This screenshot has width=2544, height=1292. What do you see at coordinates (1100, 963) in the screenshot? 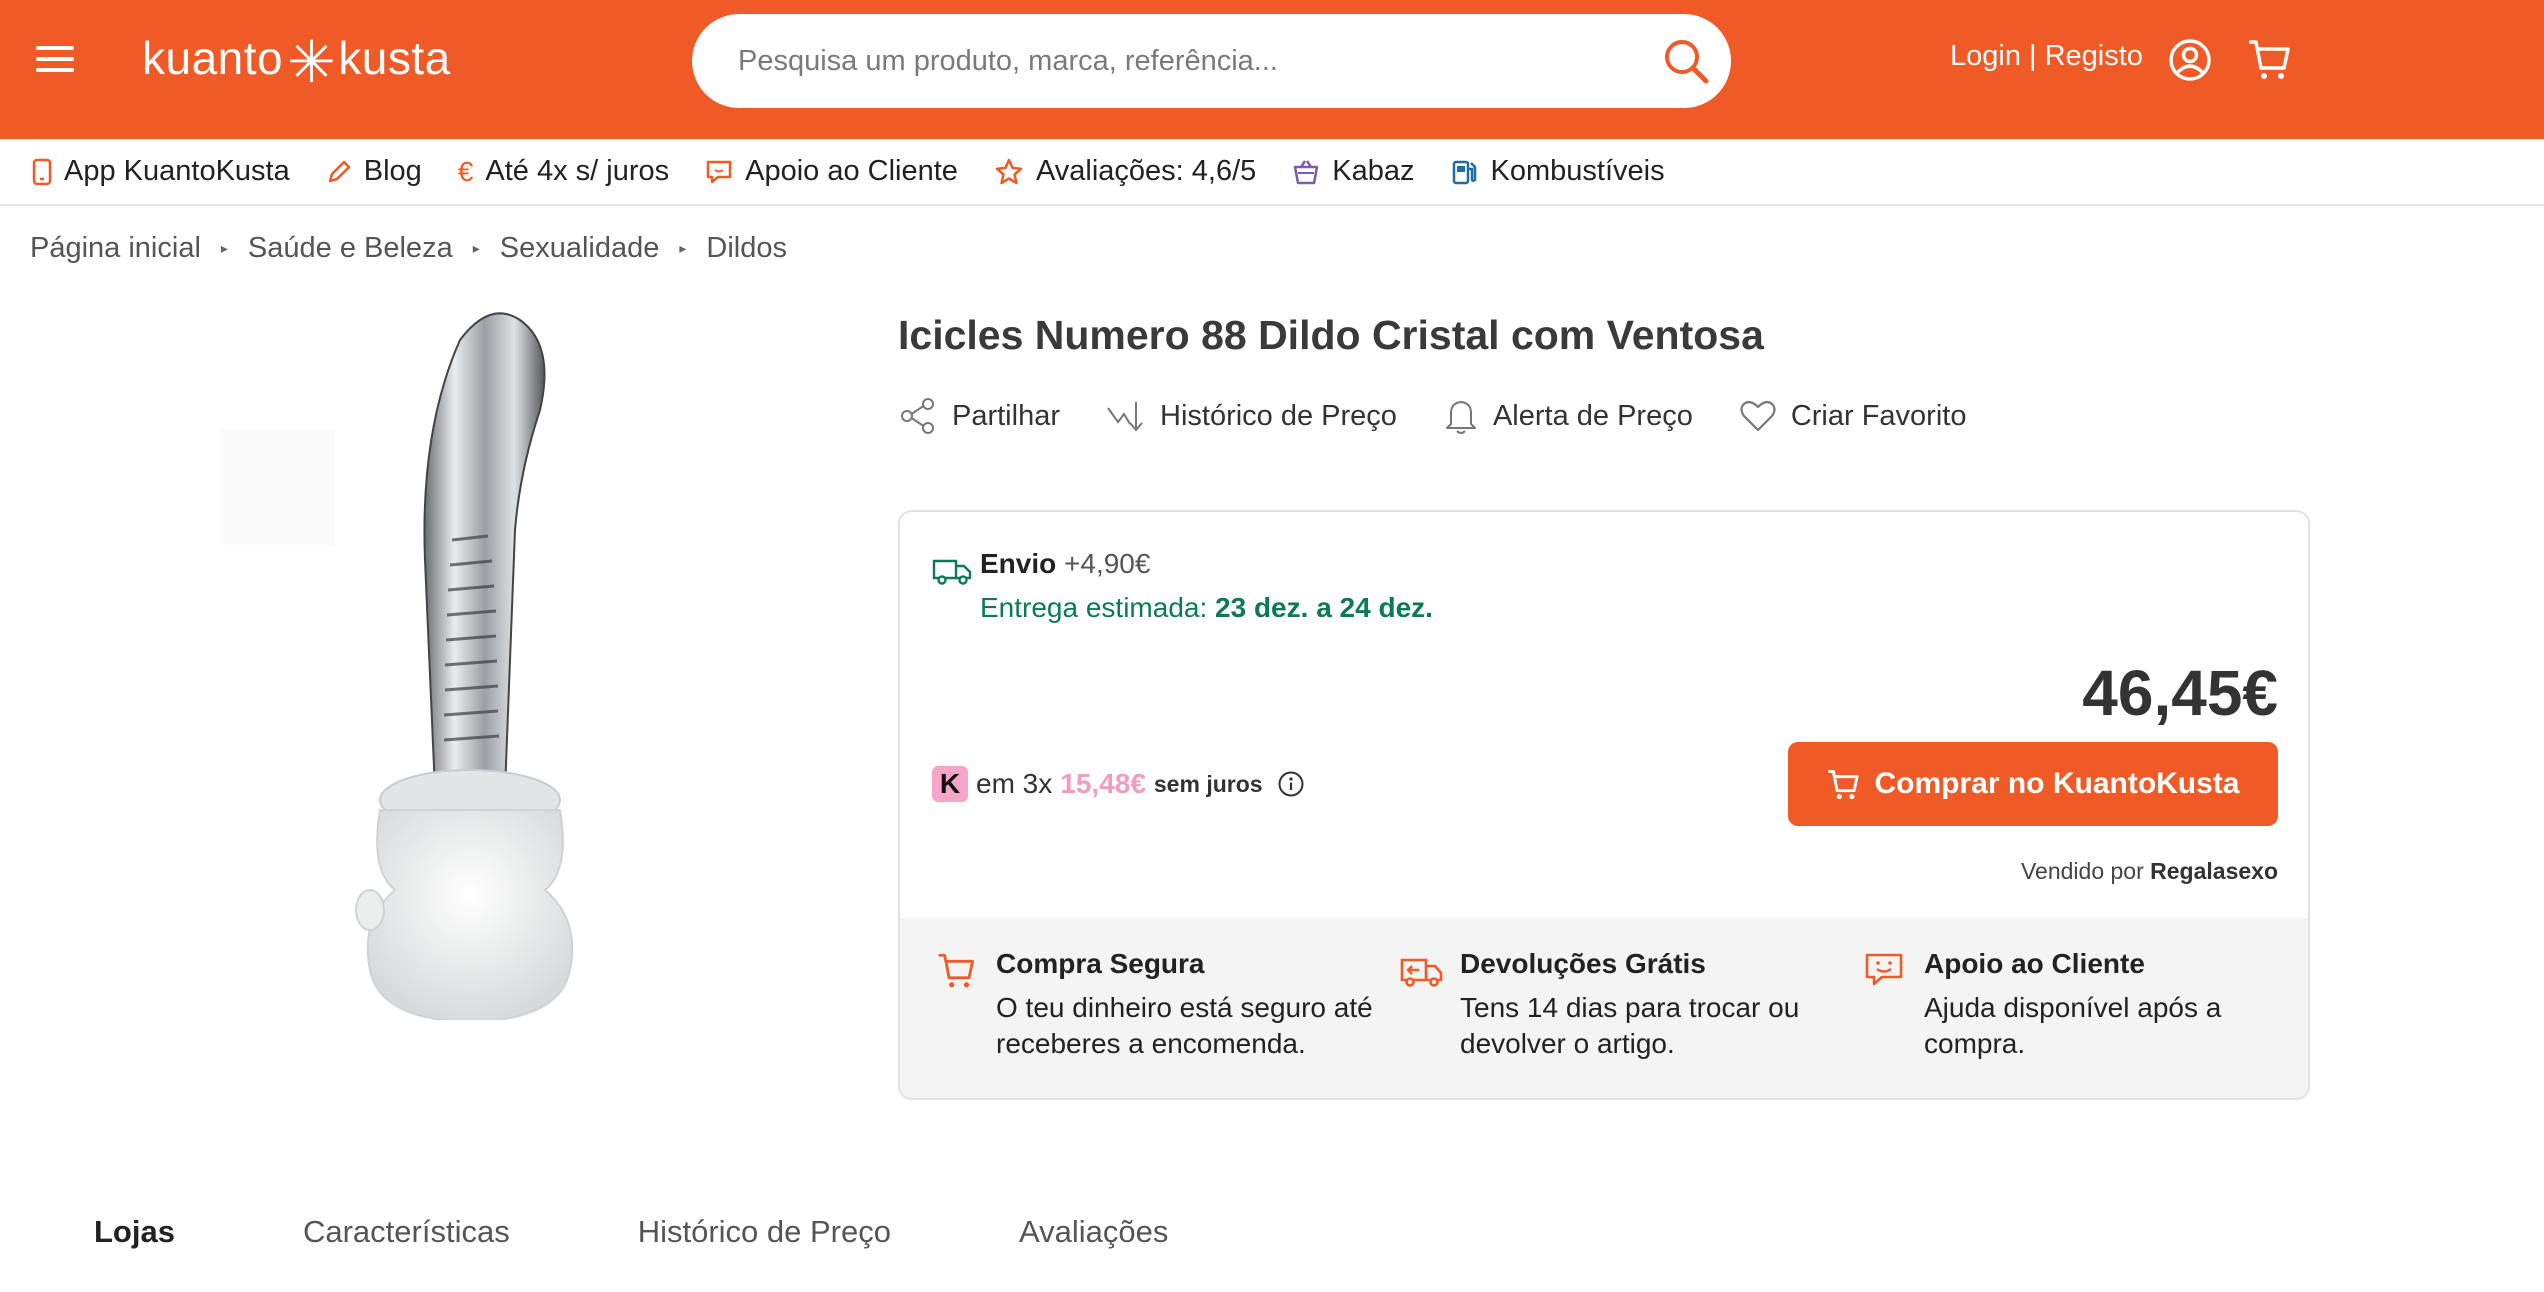
I see `guarantee-title: Compra Segura` at bounding box center [1100, 963].